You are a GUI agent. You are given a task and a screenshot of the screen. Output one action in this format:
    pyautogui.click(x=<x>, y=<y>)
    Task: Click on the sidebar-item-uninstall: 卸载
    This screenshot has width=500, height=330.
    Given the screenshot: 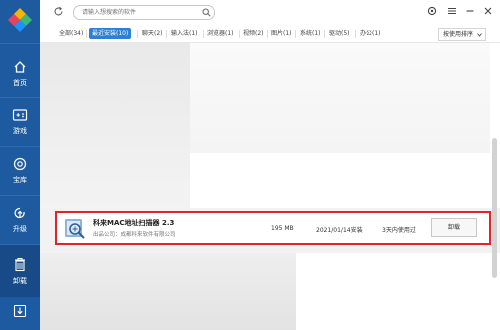 What is the action you would take?
    pyautogui.click(x=20, y=271)
    